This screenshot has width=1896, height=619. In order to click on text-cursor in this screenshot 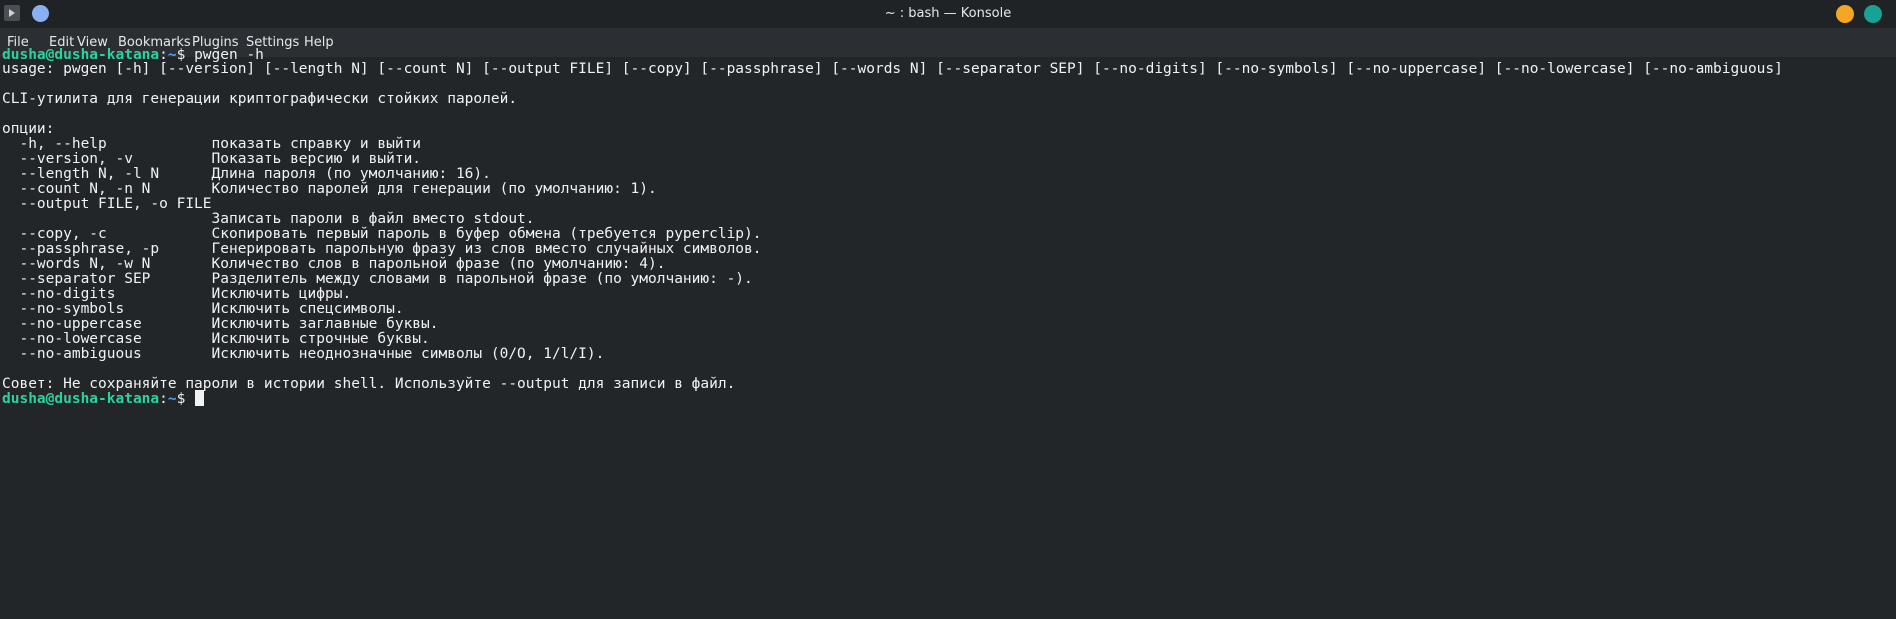, I will do `click(200, 398)`.